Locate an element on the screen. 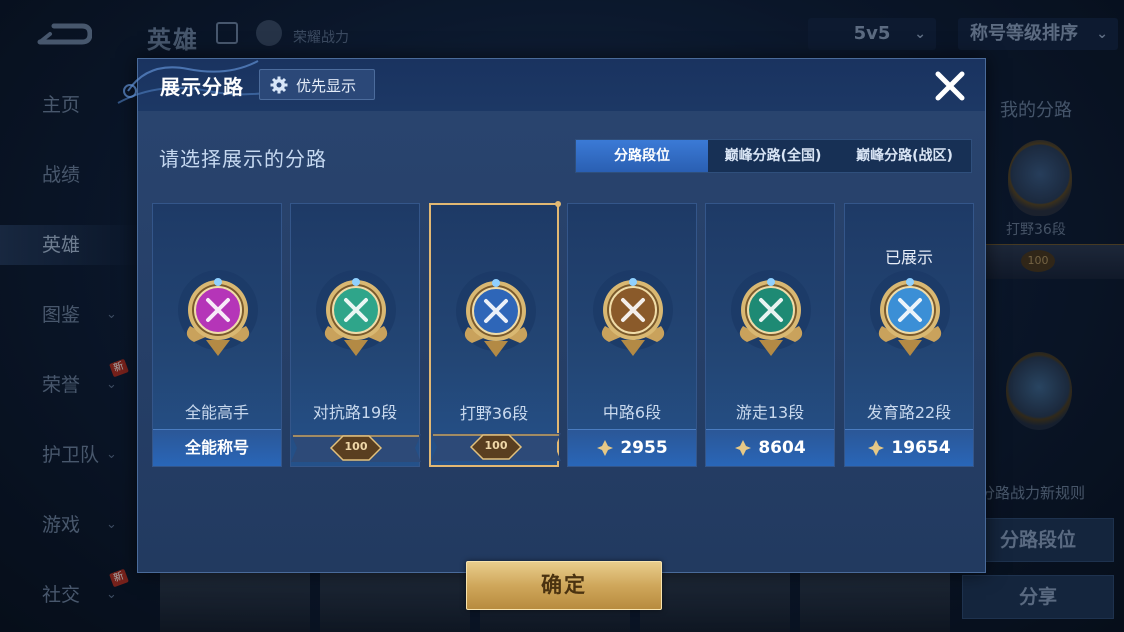  lane-card: 对抗路19段 100 is located at coordinates (355, 335).